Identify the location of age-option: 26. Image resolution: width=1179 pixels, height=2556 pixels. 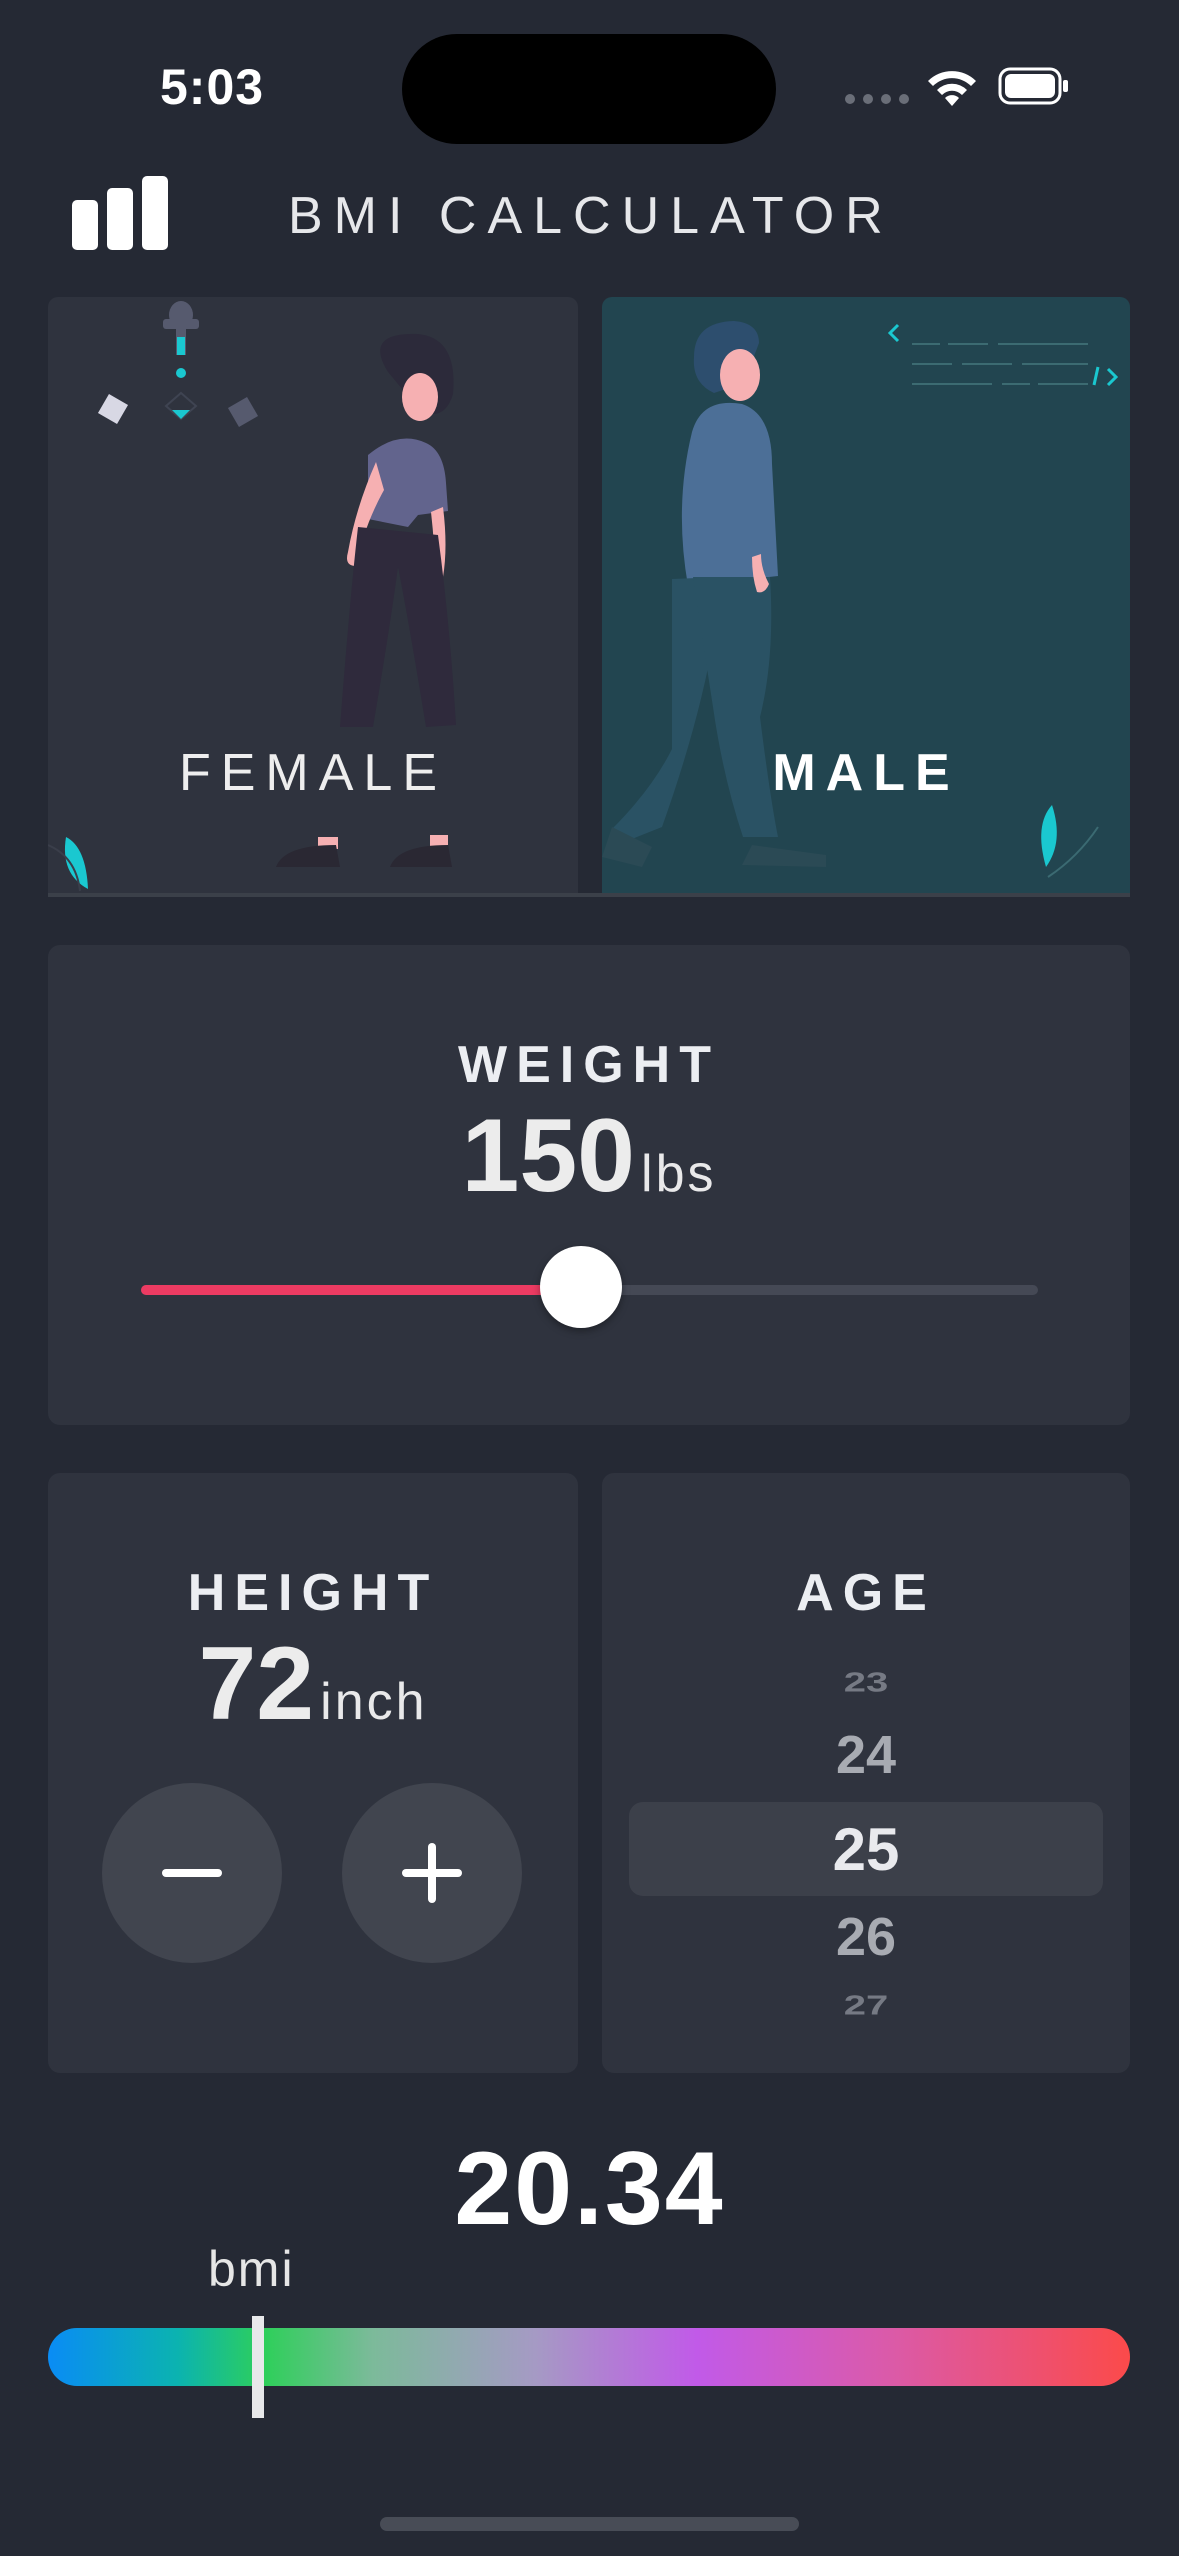
(866, 1937).